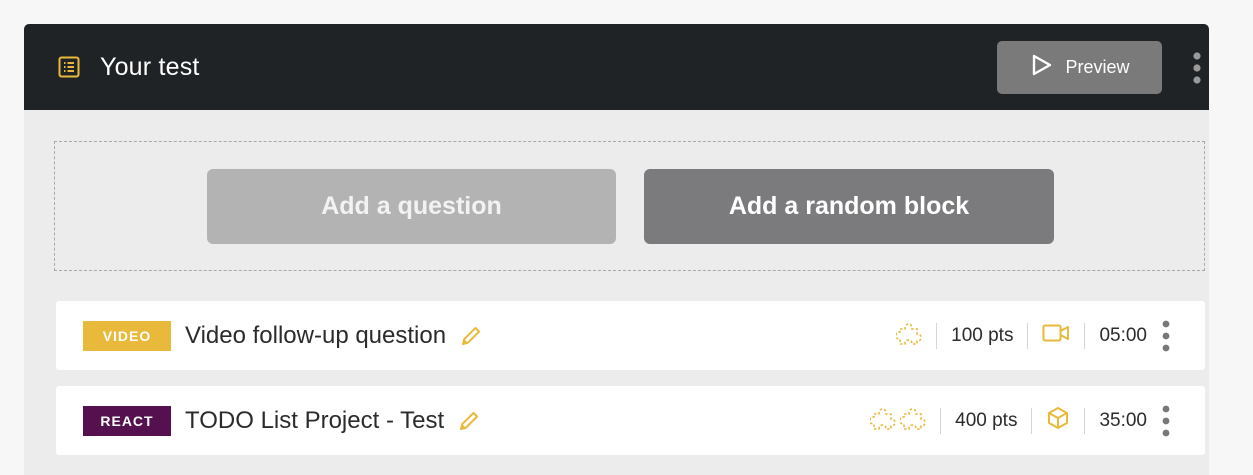 This screenshot has width=1253, height=475. I want to click on add-question-button: Add a question, so click(411, 206).